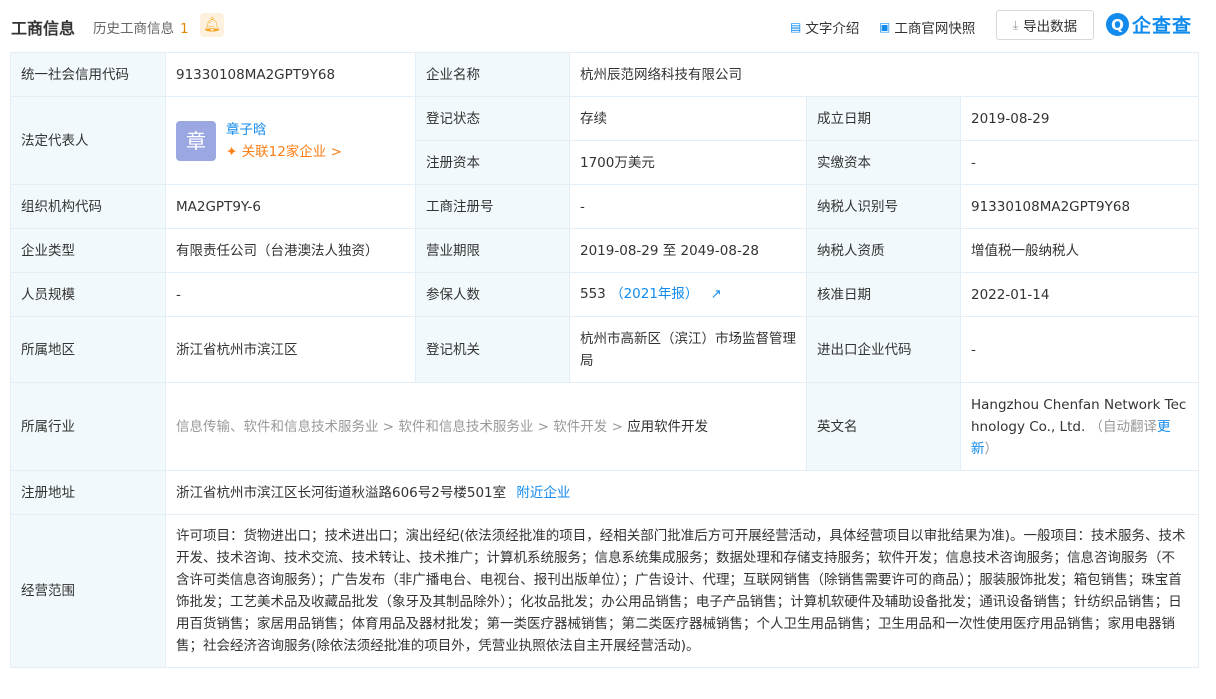  What do you see at coordinates (1079, 162) in the screenshot?
I see `paid-capital-value: -` at bounding box center [1079, 162].